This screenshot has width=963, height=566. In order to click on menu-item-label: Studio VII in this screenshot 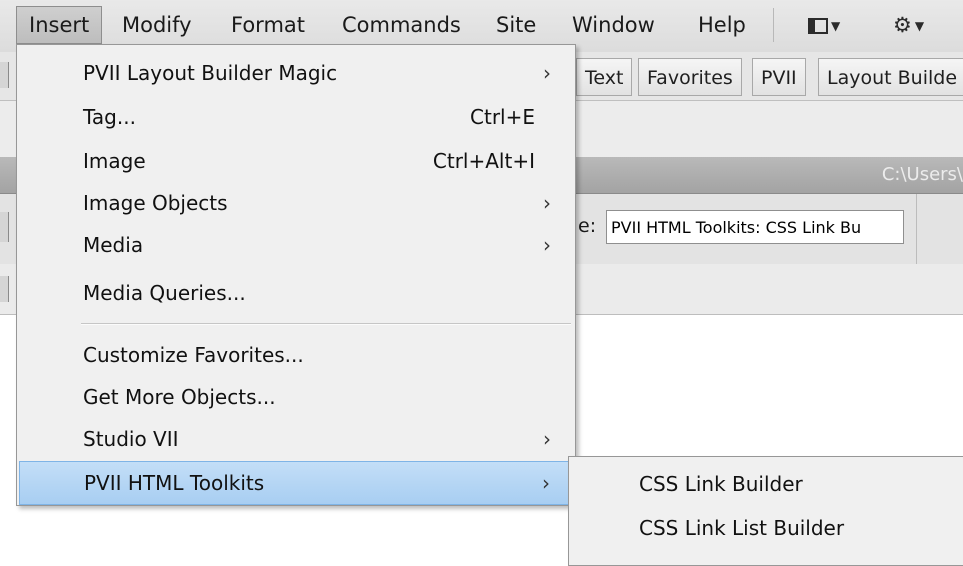, I will do `click(131, 439)`.